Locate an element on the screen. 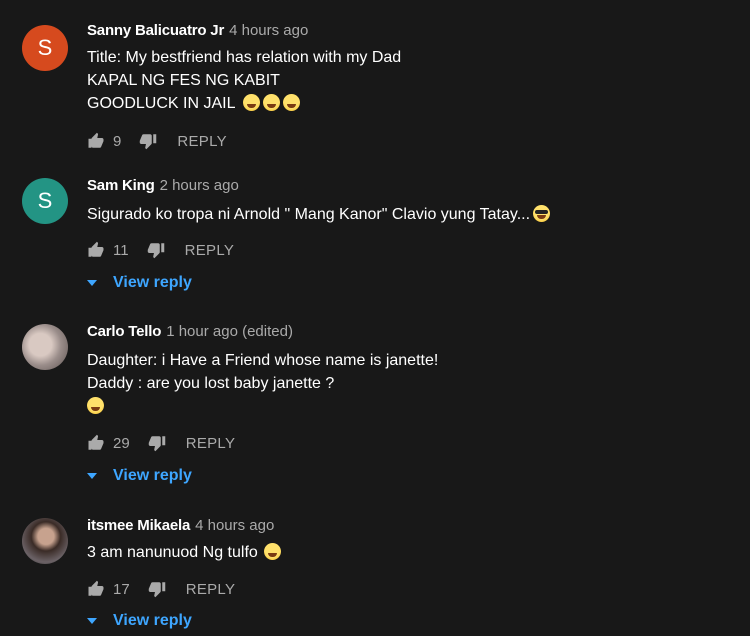 The height and width of the screenshot is (636, 750). comment-text: KAPAL NG FES NG KABIT is located at coordinates (183, 80).